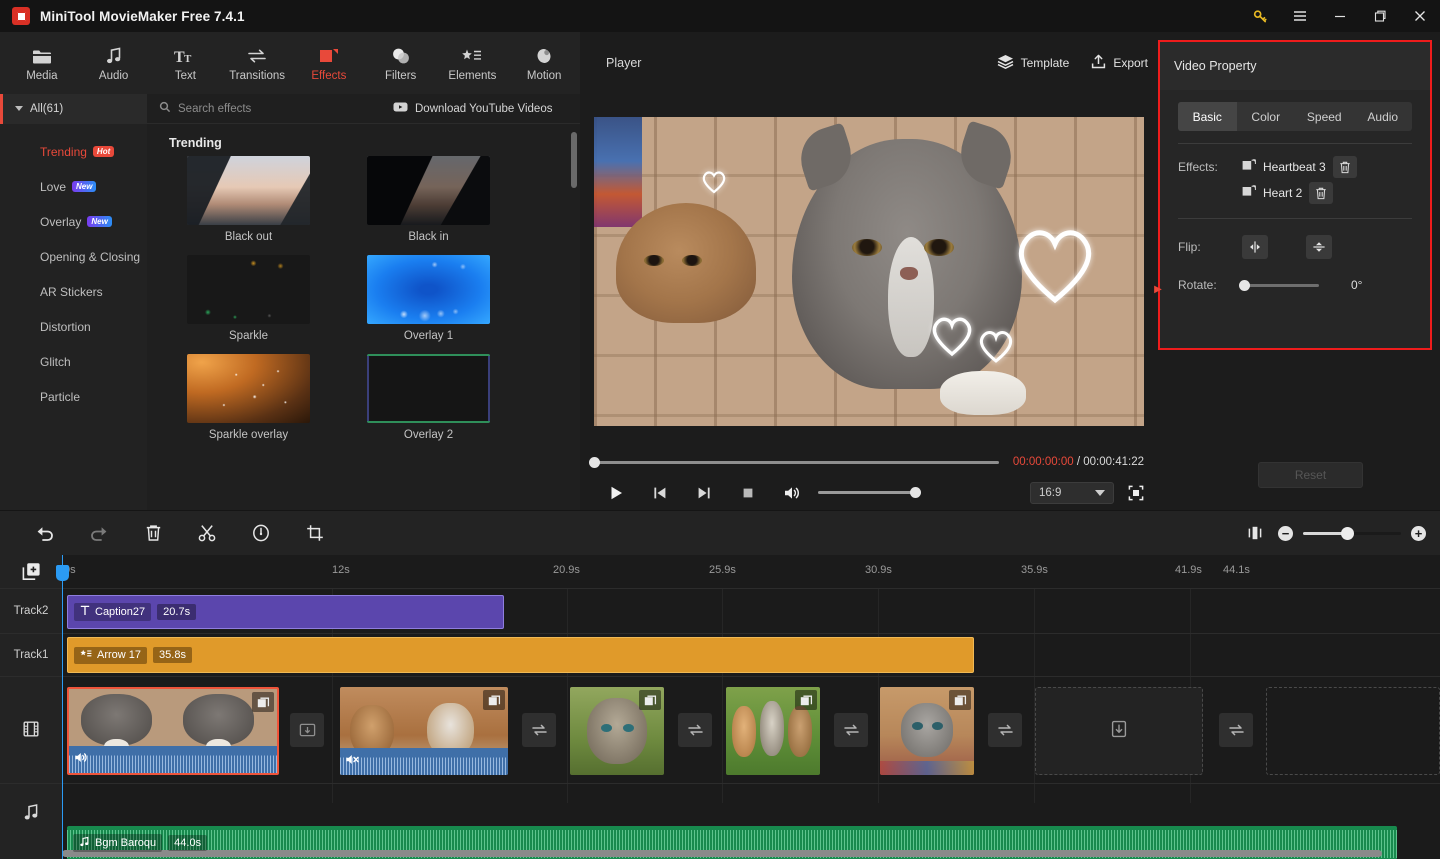  What do you see at coordinates (1279, 285) in the screenshot?
I see `rotate-slider` at bounding box center [1279, 285].